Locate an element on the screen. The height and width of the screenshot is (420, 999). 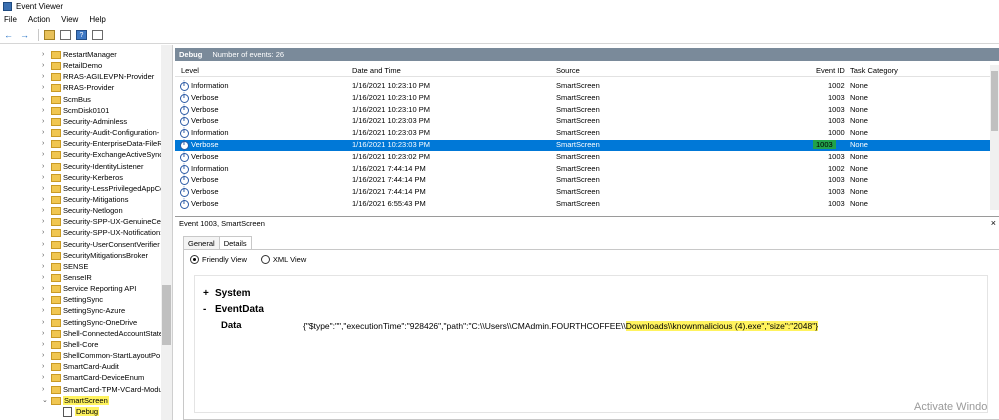
tree-item-smartscreen: ⌄ SmartScreen is located at coordinates (86, 400).